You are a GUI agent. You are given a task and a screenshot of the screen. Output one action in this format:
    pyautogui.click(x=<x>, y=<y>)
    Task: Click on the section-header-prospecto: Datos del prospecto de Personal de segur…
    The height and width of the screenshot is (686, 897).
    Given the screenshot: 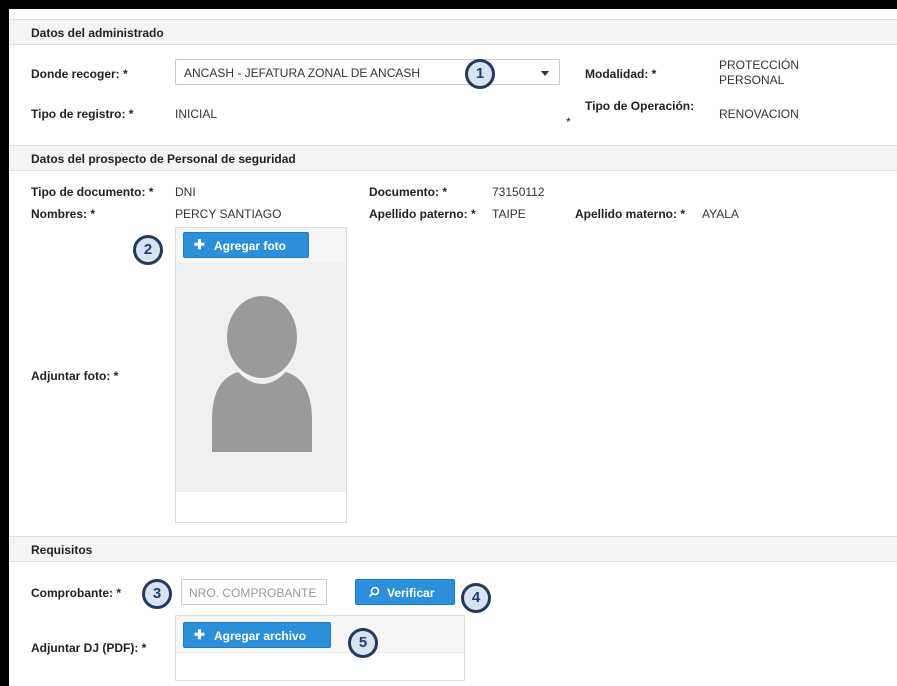 What is the action you would take?
    pyautogui.click(x=453, y=158)
    